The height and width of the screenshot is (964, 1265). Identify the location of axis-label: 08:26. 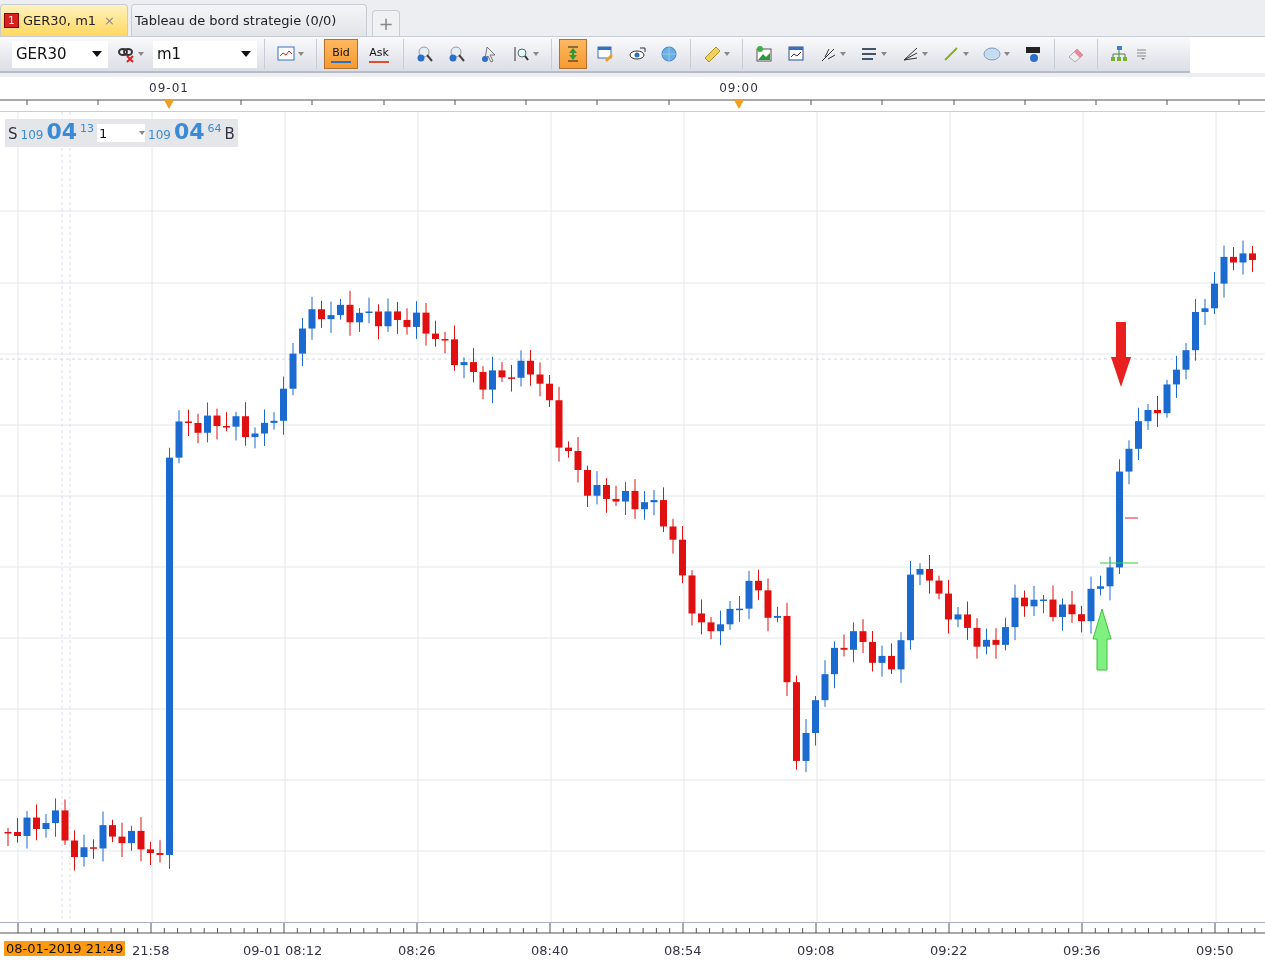
(417, 950).